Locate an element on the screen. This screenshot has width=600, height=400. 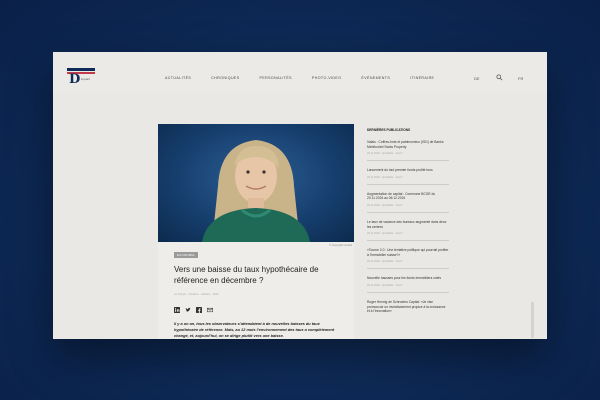
article-meta: Le Temps · Octobre · Articles · 2023 is located at coordinates (196, 294).